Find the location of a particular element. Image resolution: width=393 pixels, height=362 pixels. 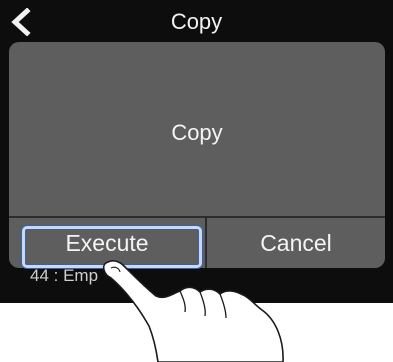

title-bar: Copy is located at coordinates (196, 20).